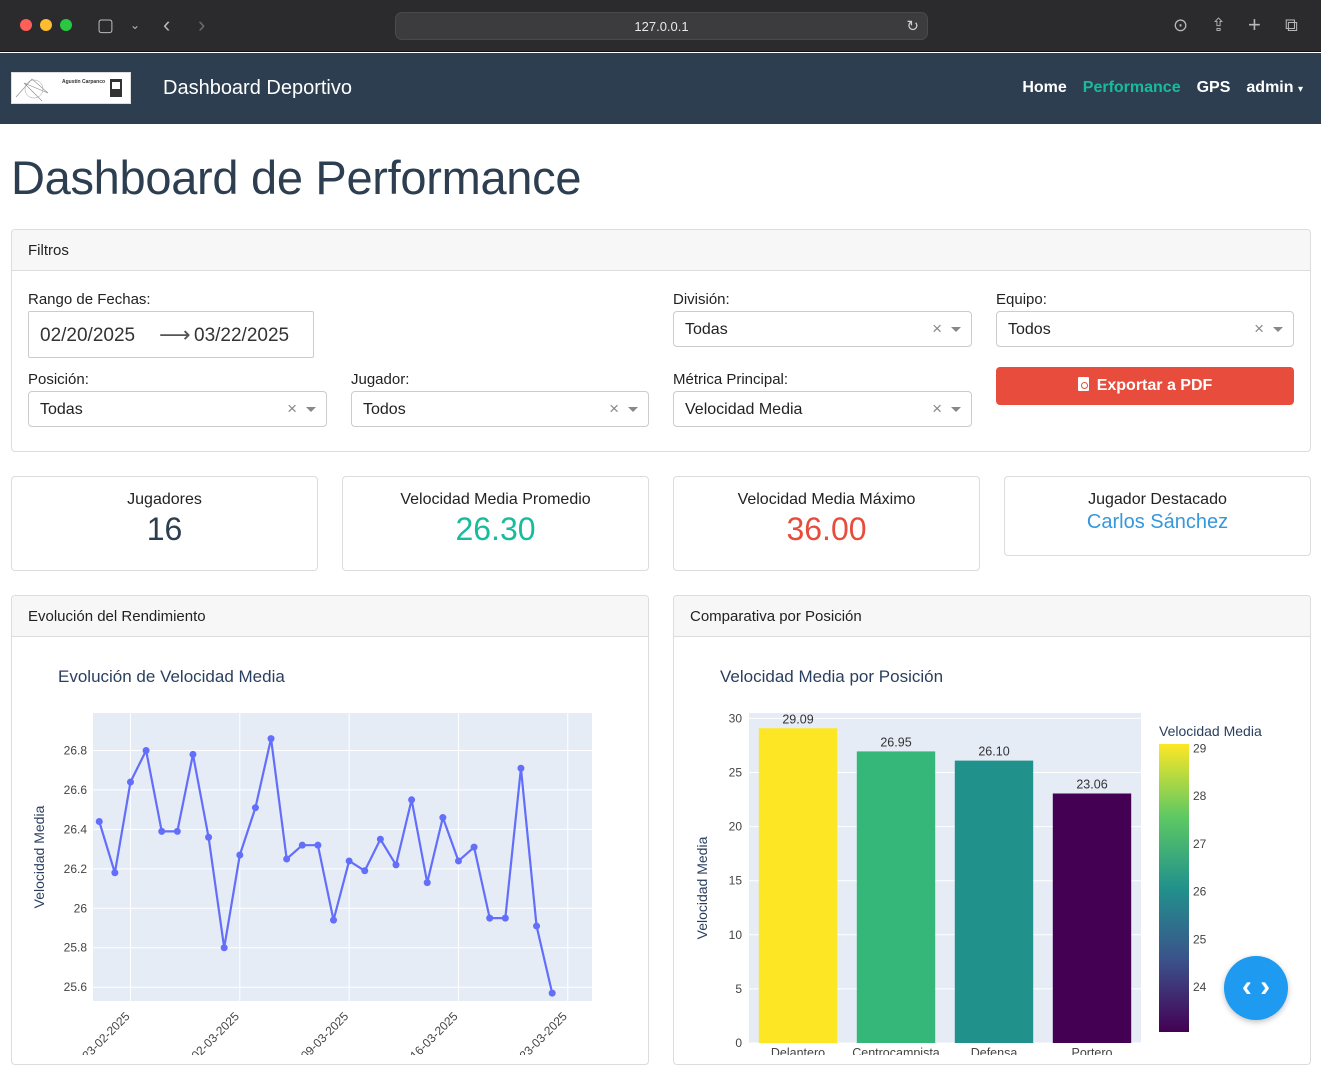 The width and height of the screenshot is (1321, 1065). Describe the element at coordinates (164, 499) in the screenshot. I see `stat-players-title: Jugadores` at that location.